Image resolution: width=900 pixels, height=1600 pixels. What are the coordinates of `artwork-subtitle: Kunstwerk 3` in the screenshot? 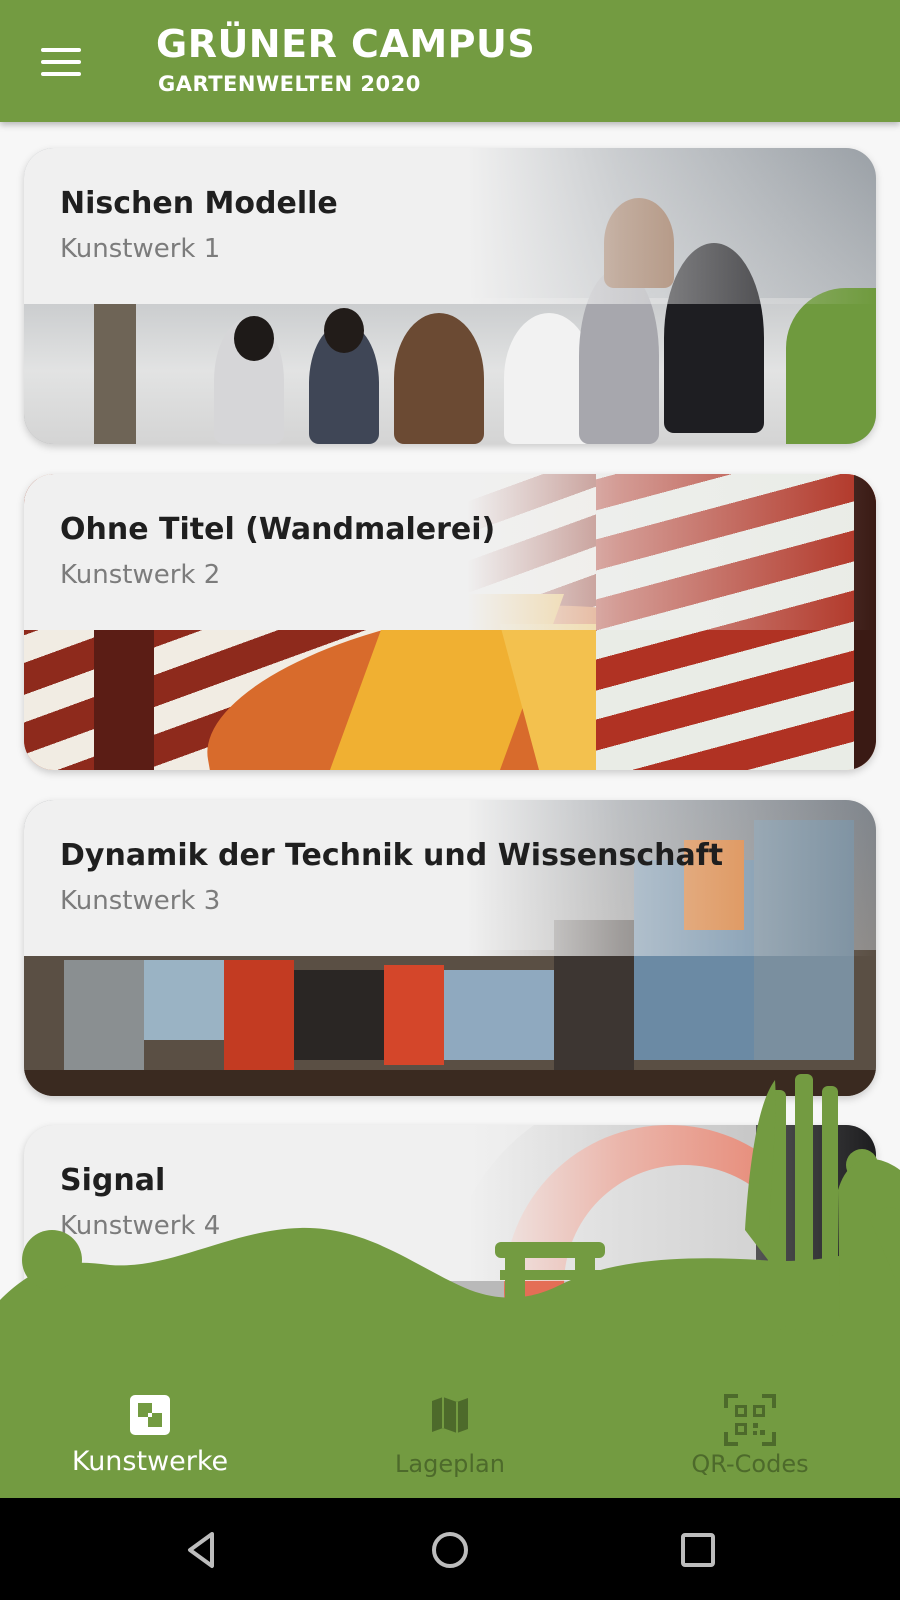 It's located at (140, 901).